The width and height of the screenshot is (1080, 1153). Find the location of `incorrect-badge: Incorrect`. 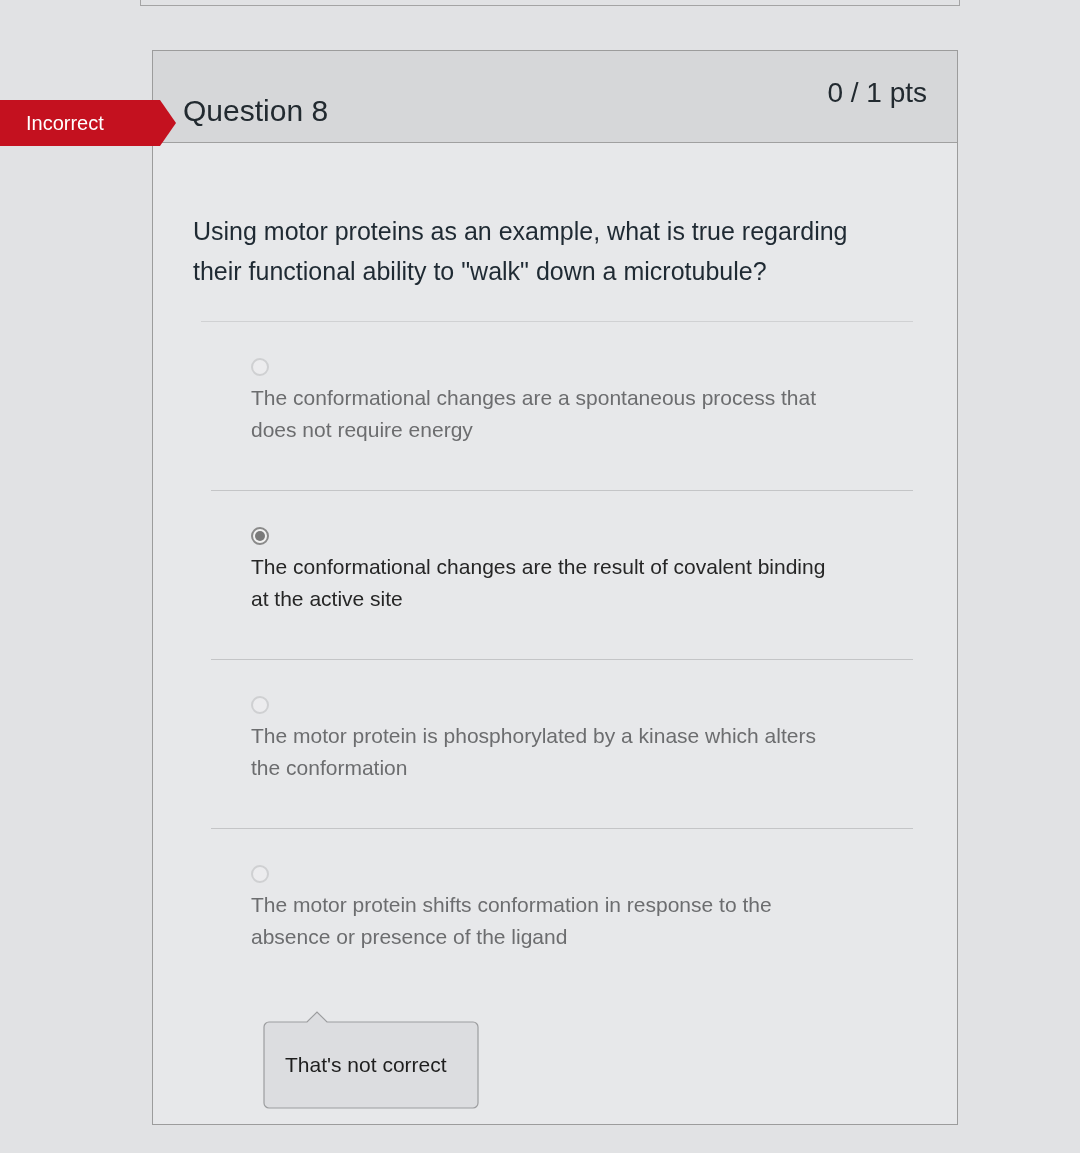

incorrect-badge: Incorrect is located at coordinates (88, 123).